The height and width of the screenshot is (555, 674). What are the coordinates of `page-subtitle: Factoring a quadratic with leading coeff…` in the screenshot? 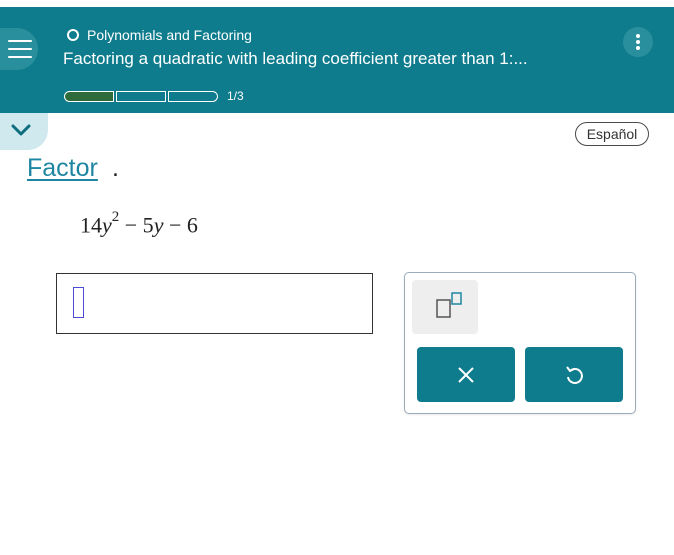 It's located at (295, 58).